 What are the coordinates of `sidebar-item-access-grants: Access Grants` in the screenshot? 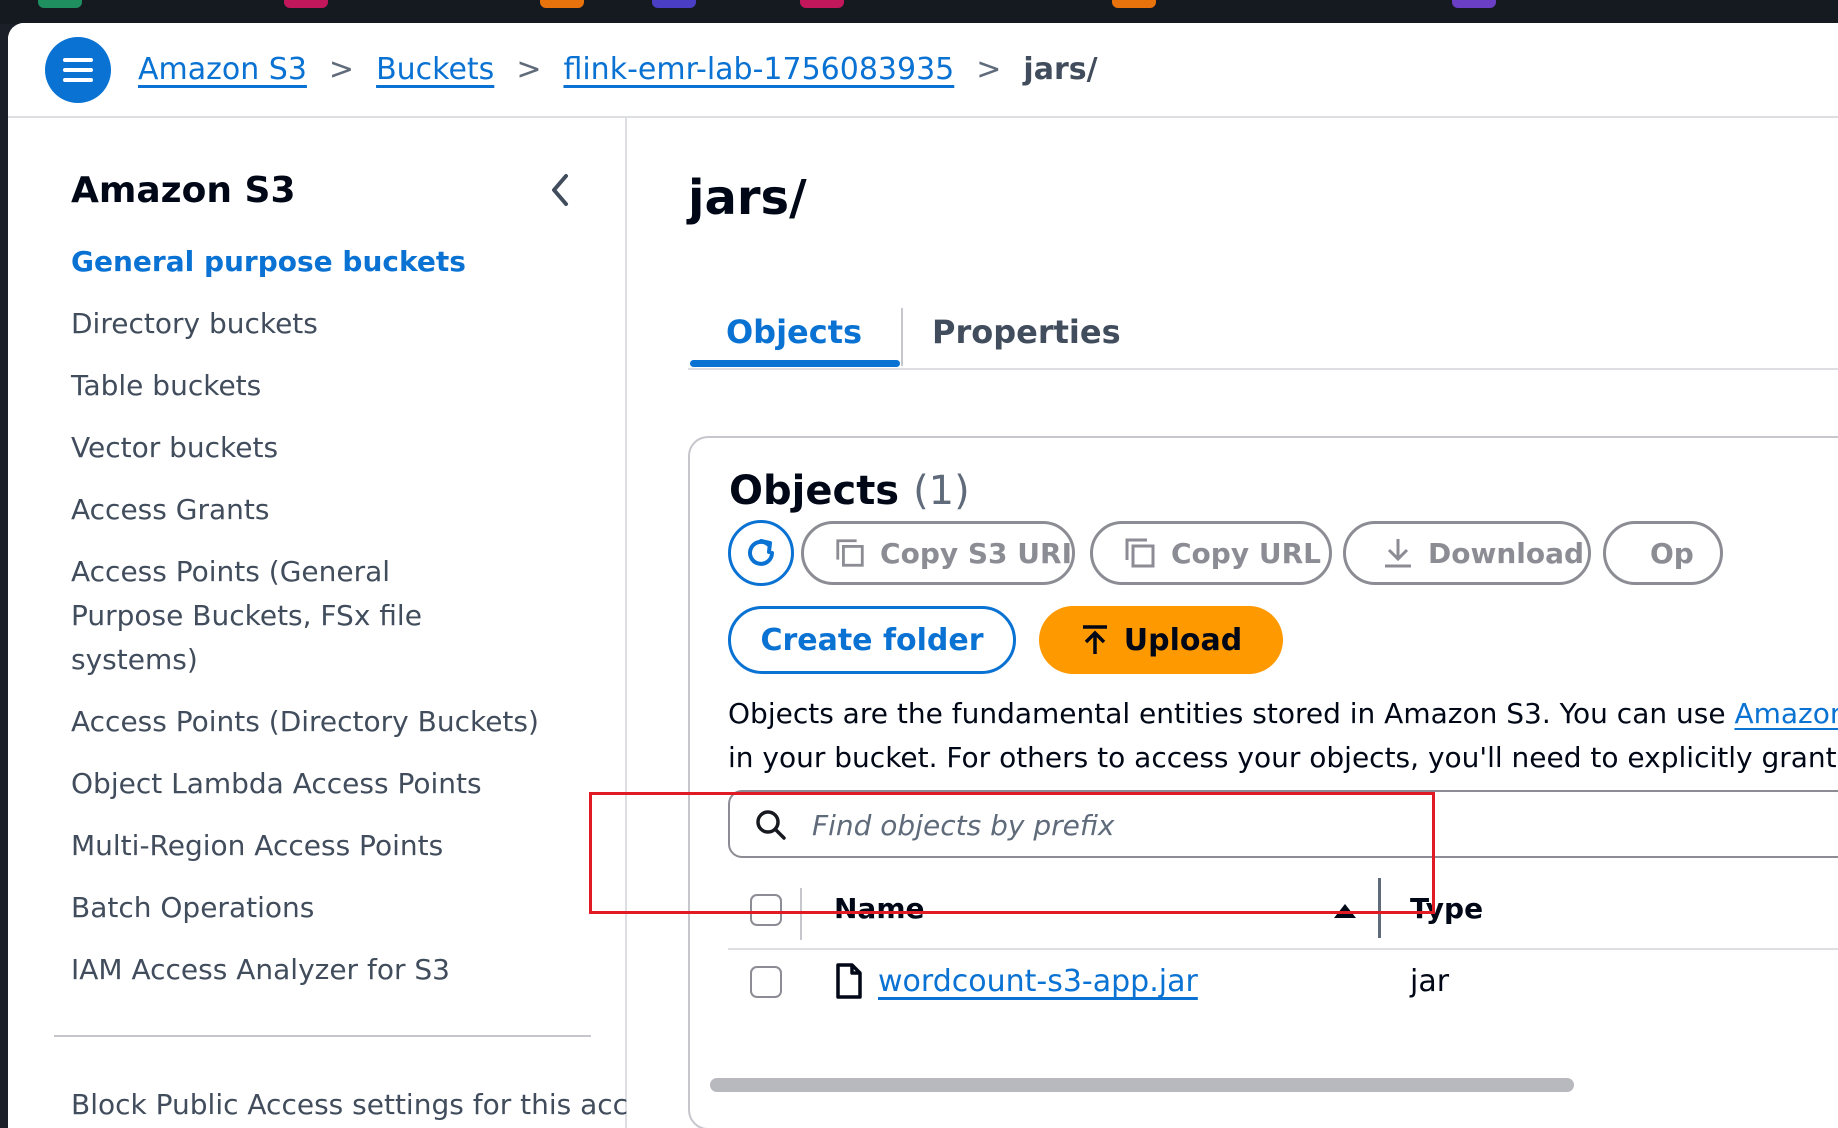 It's located at (331, 510).